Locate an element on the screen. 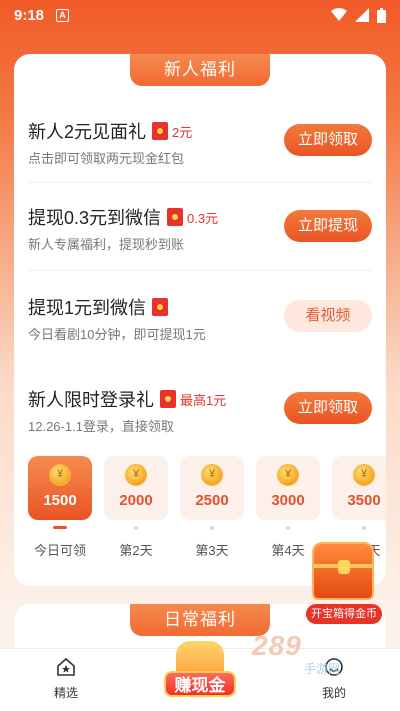 The height and width of the screenshot is (711, 400). treasure-label: 开宝箱得金币 is located at coordinates (344, 614).